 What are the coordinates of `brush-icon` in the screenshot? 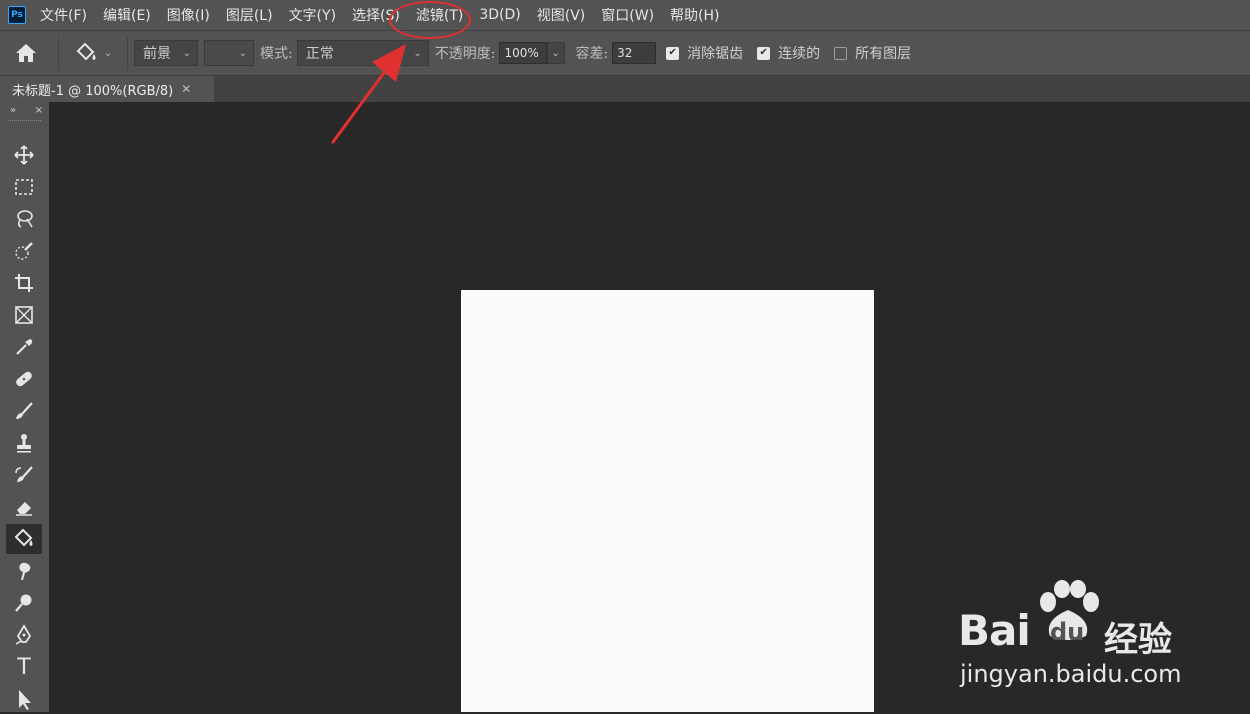 It's located at (24, 410).